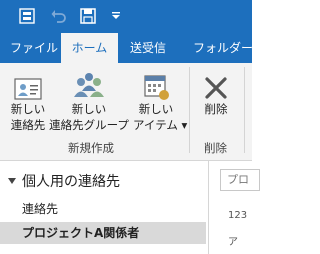  Describe the element at coordinates (12, 181) in the screenshot. I see `collapse-triangle-icon` at that location.